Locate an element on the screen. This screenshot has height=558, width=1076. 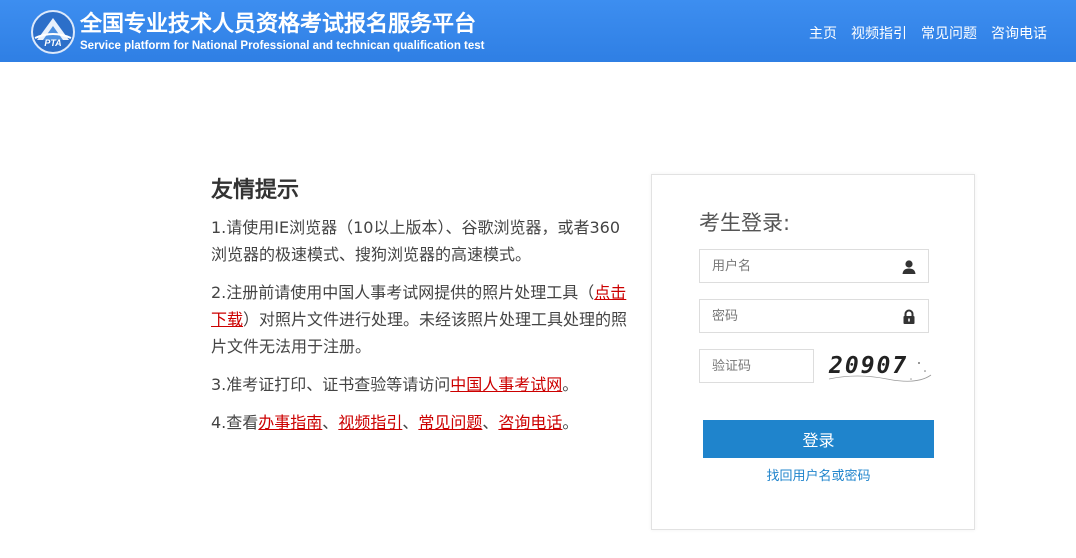
guide-link: 办事指南 is located at coordinates (290, 422).